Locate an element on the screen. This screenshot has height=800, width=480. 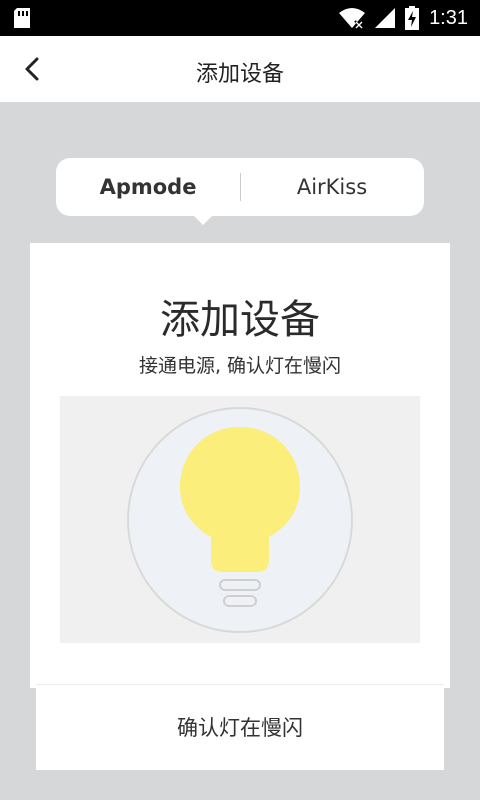
confirm-button: 确认灯在慢闪 is located at coordinates (240, 727).